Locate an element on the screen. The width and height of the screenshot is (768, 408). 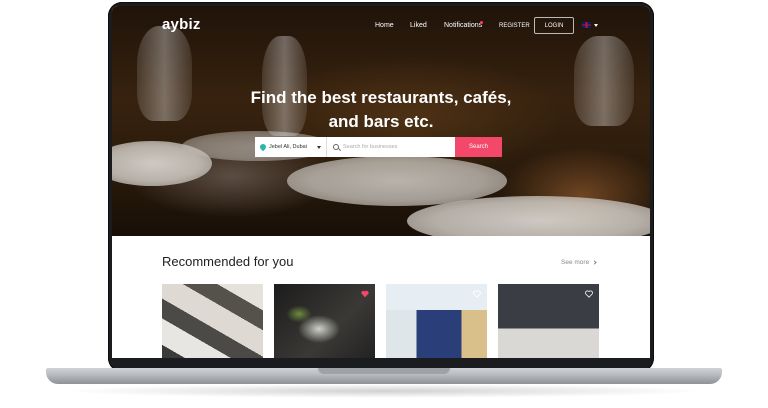
search-input is located at coordinates (396, 147).